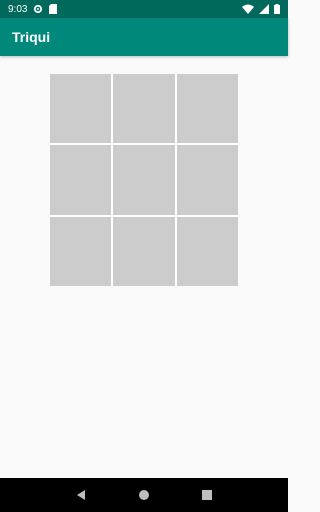 This screenshot has height=512, width=320. What do you see at coordinates (264, 9) in the screenshot?
I see `signal-icon` at bounding box center [264, 9].